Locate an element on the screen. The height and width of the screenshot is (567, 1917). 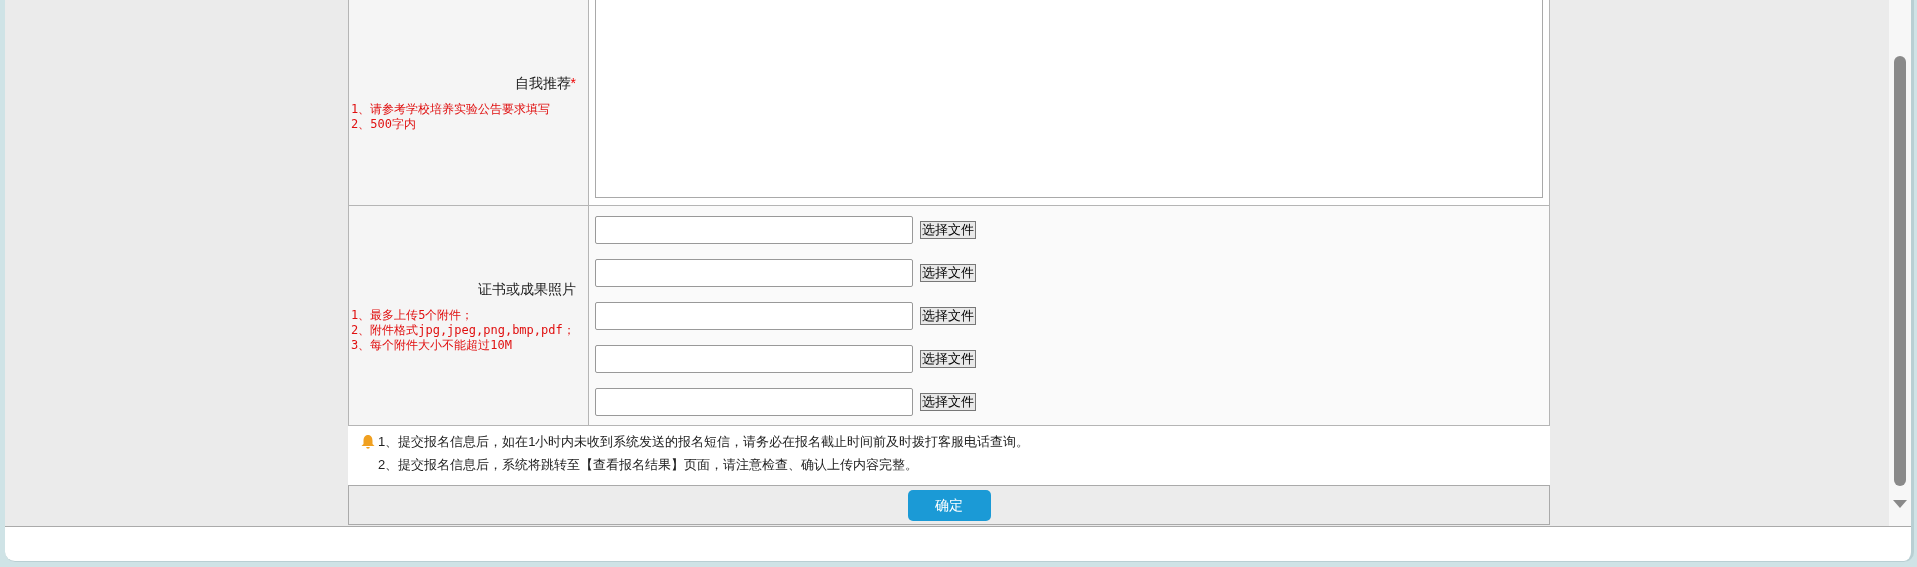
notice-text: 1、提交报名信息后，如在1小时内未收到系统发送的报名短信，请务必在报名截止时间前及时拨打客服电话查询。 is located at coordinates (704, 442).